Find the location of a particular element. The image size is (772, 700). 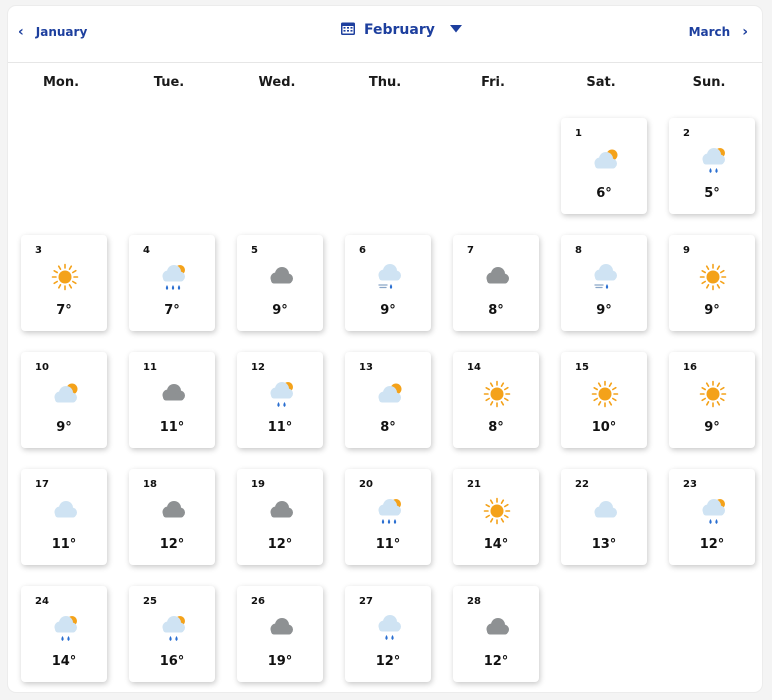

day-card: 5 9° is located at coordinates (280, 283).